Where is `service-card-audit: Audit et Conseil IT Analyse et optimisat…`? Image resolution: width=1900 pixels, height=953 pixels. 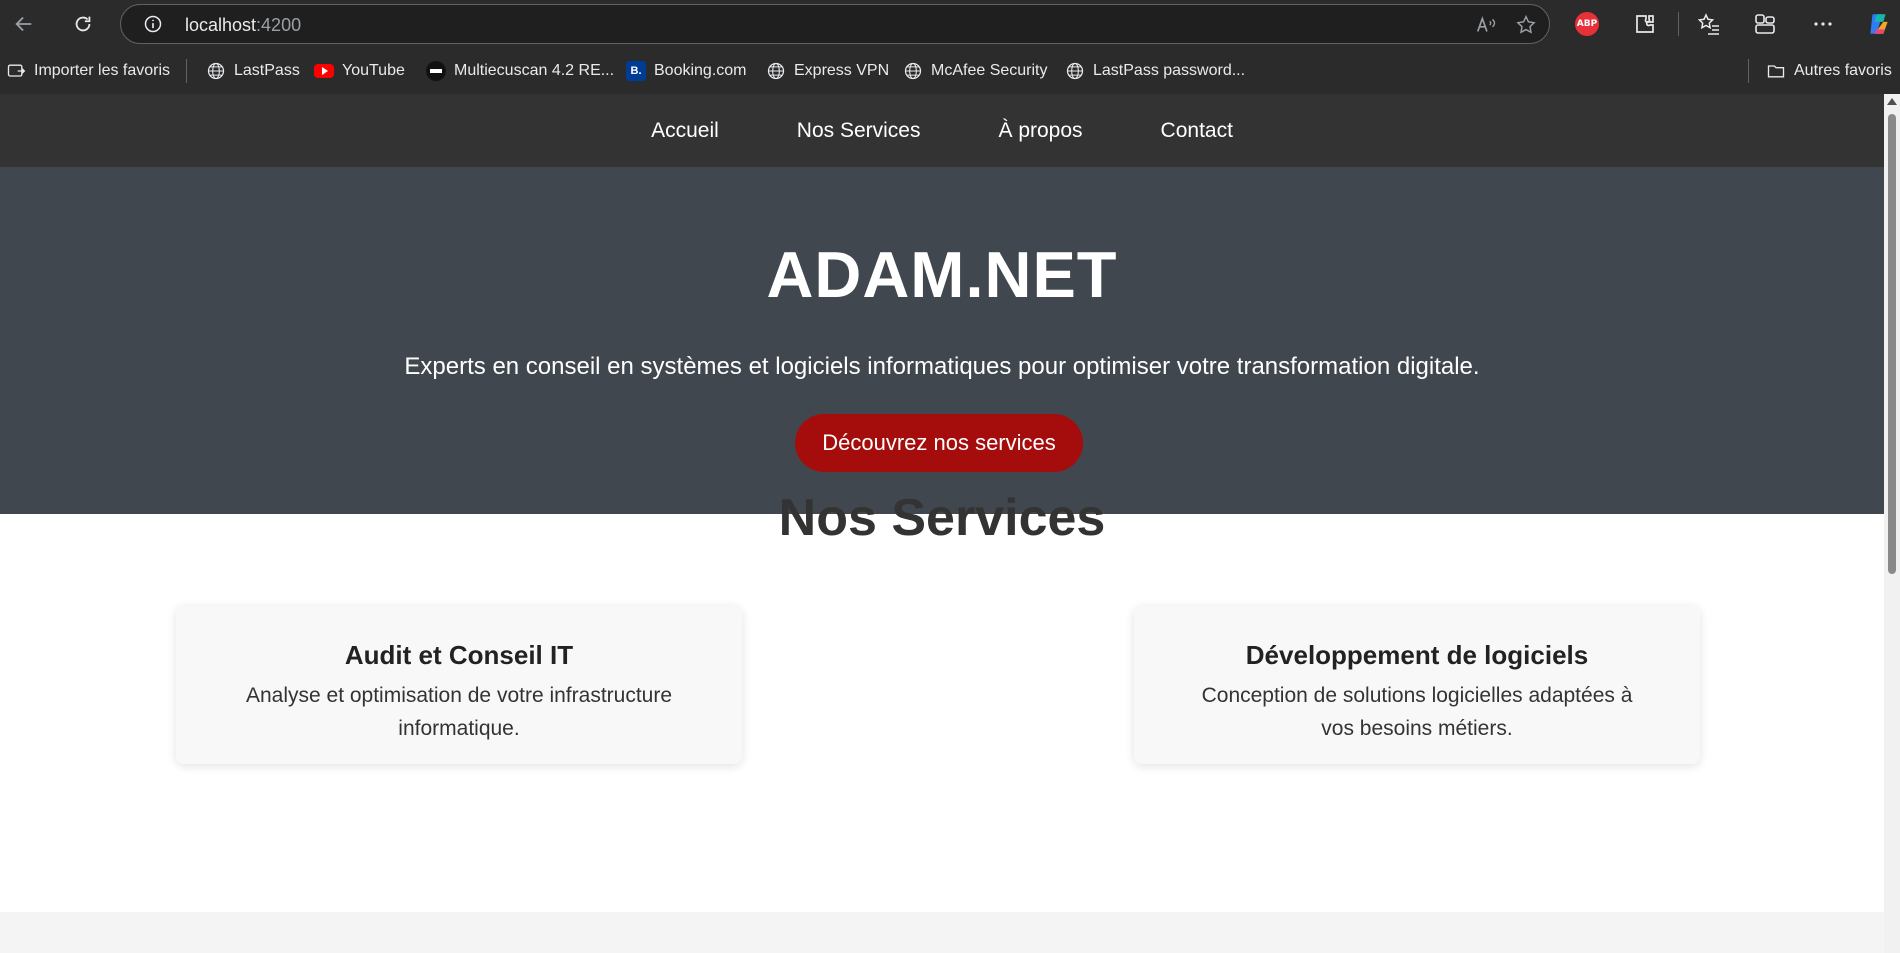
service-card-audit: Audit et Conseil IT Analyse et optimisat… is located at coordinates (459, 685).